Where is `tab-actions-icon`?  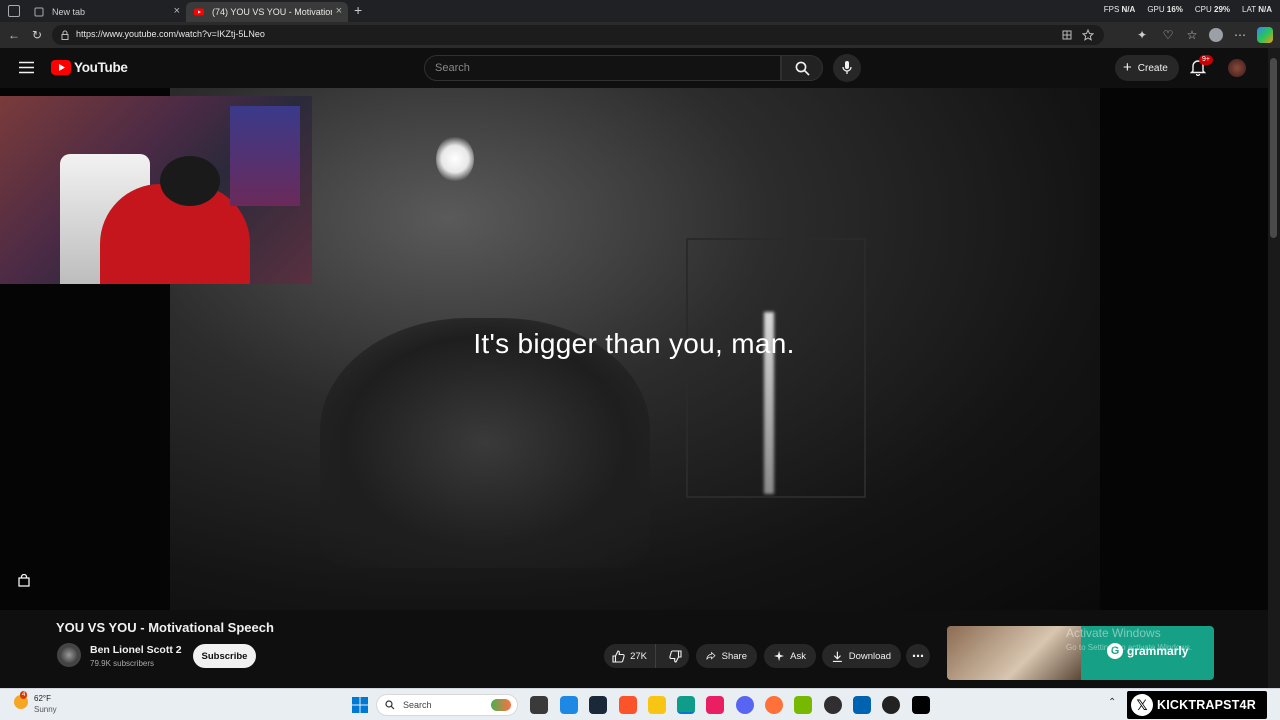
tab-actions-icon is located at coordinates (14, 11).